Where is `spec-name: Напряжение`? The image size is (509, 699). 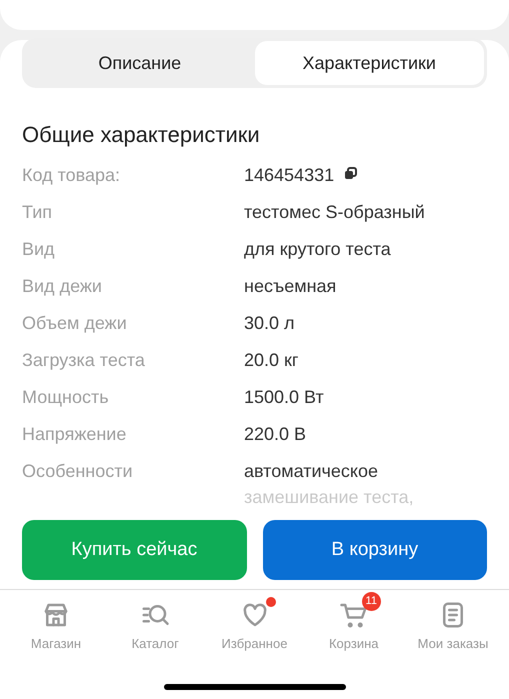
spec-name: Напряжение is located at coordinates (75, 434).